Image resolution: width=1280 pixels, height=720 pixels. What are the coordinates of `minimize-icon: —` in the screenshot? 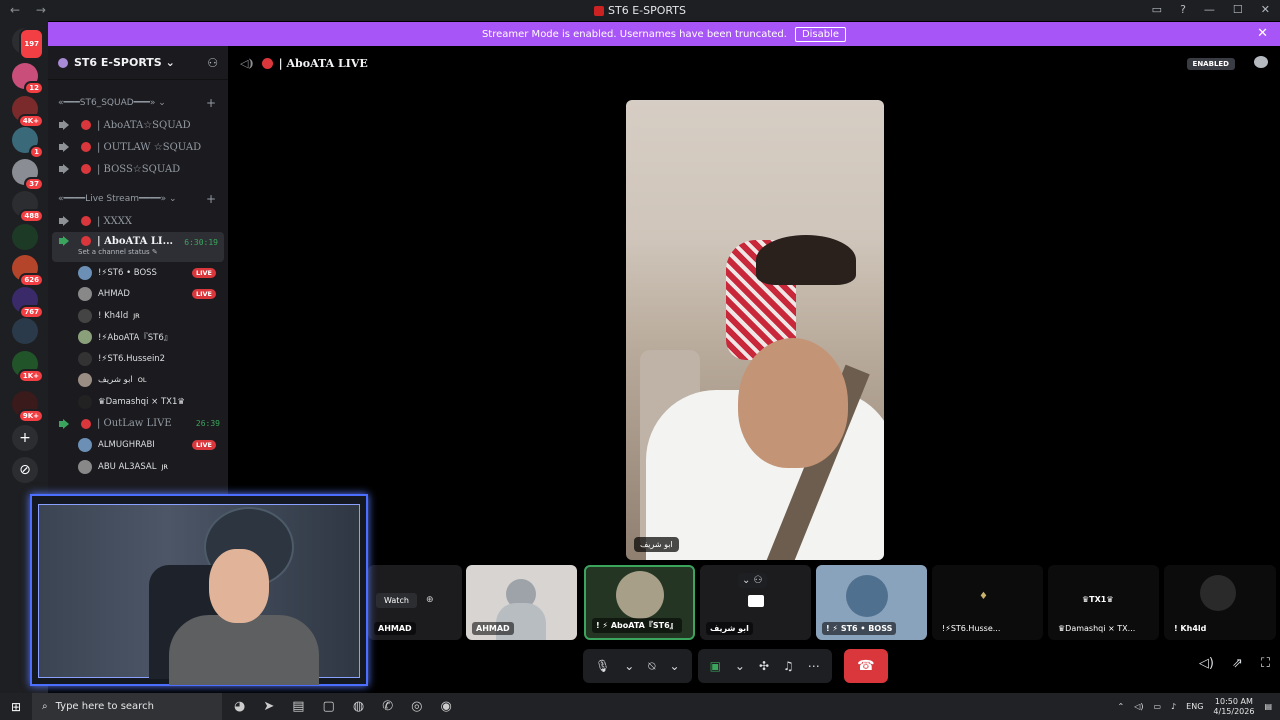 It's located at (1209, 9).